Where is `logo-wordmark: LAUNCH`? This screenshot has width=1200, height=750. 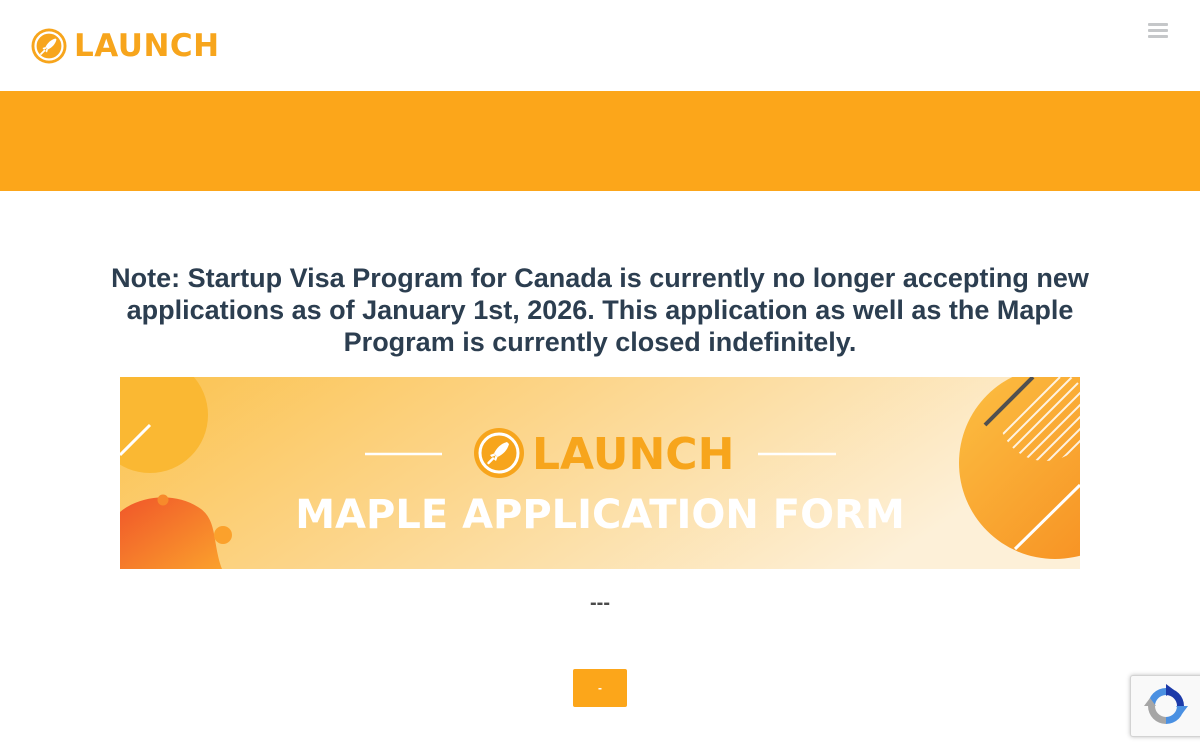
logo-wordmark: LAUNCH is located at coordinates (147, 46).